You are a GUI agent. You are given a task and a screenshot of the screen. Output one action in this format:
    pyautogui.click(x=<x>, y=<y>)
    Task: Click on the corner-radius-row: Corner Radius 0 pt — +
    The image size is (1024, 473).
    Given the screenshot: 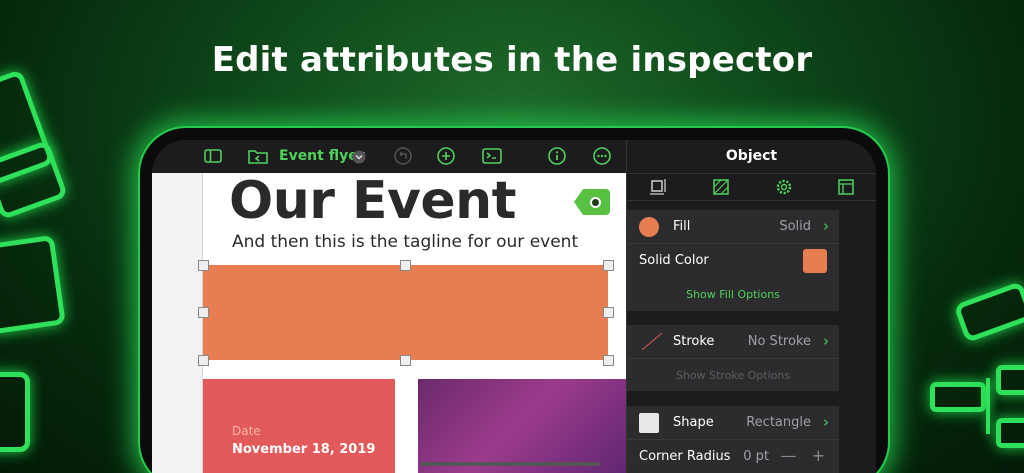 What is the action you would take?
    pyautogui.click(x=733, y=456)
    